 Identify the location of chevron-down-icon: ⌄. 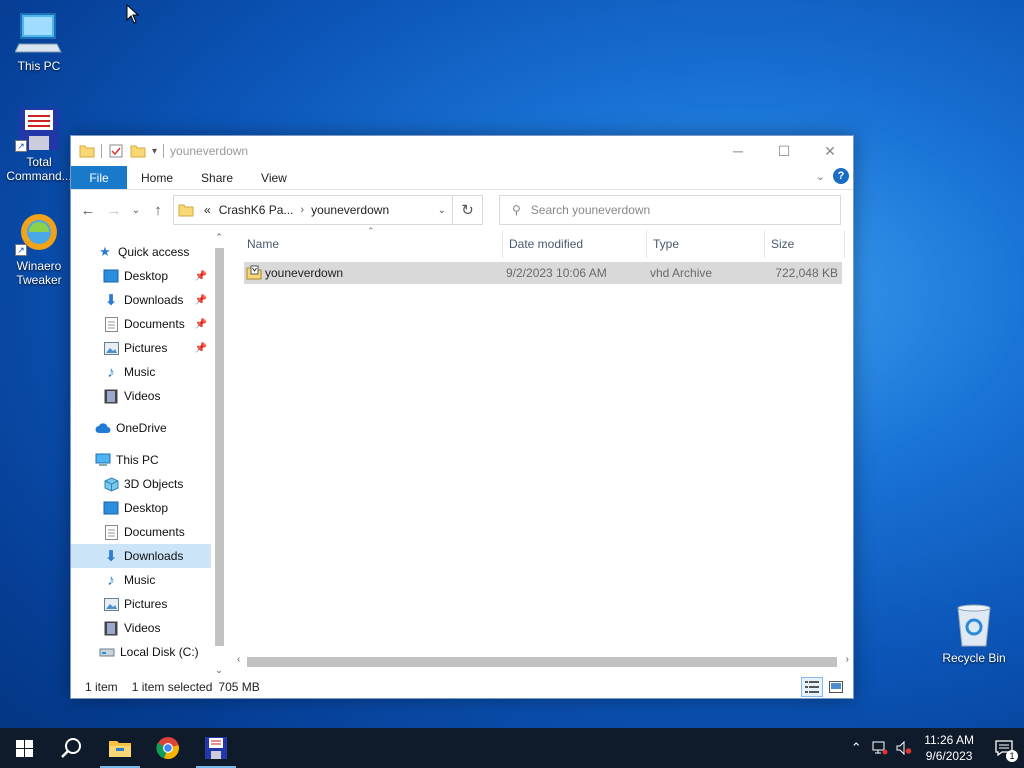
(136, 210).